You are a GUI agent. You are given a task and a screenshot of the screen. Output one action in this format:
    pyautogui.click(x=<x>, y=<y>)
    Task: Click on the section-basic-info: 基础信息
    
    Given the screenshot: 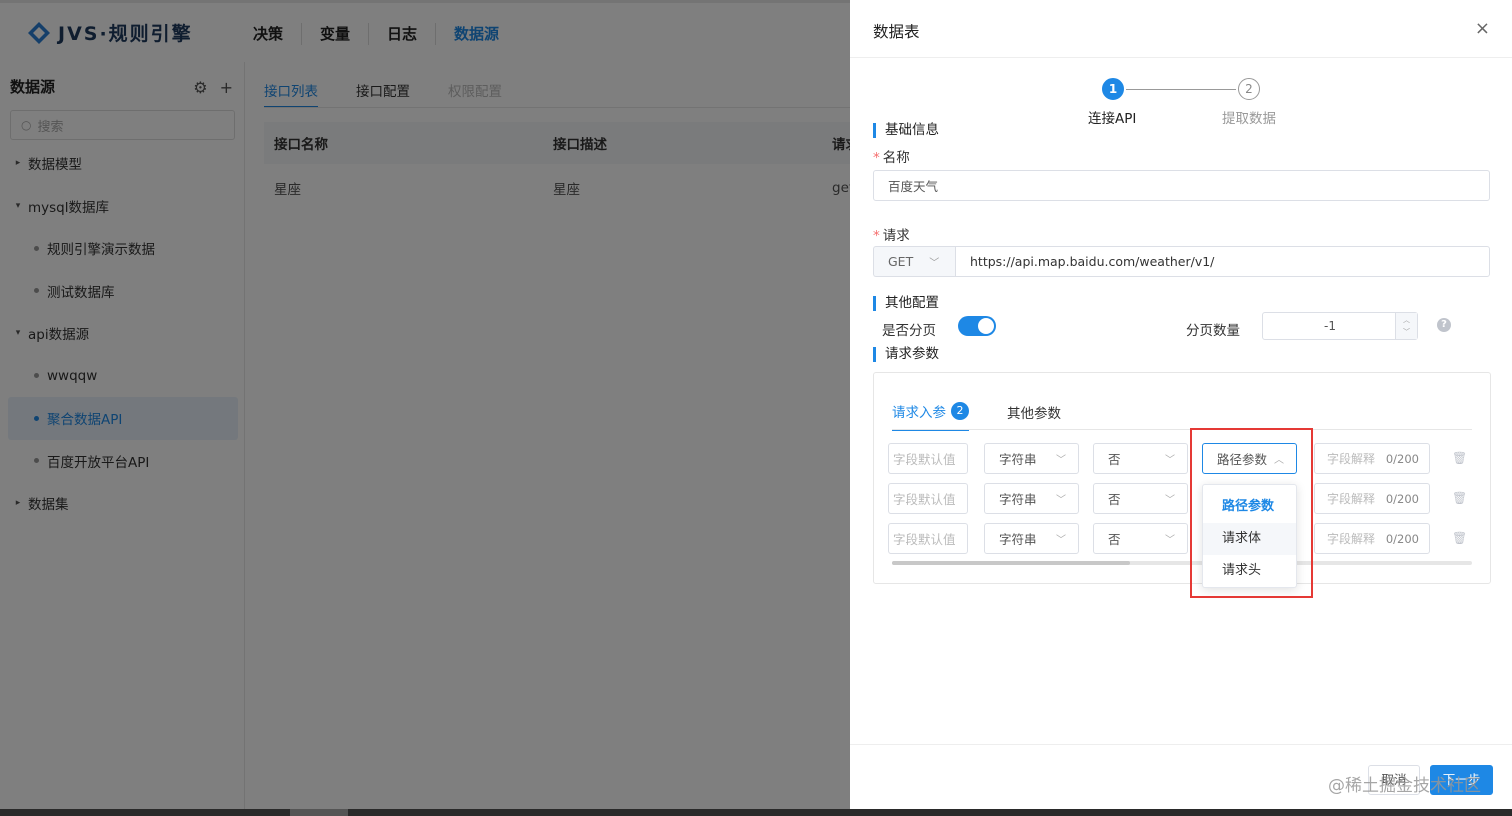 What is the action you would take?
    pyautogui.click(x=906, y=130)
    